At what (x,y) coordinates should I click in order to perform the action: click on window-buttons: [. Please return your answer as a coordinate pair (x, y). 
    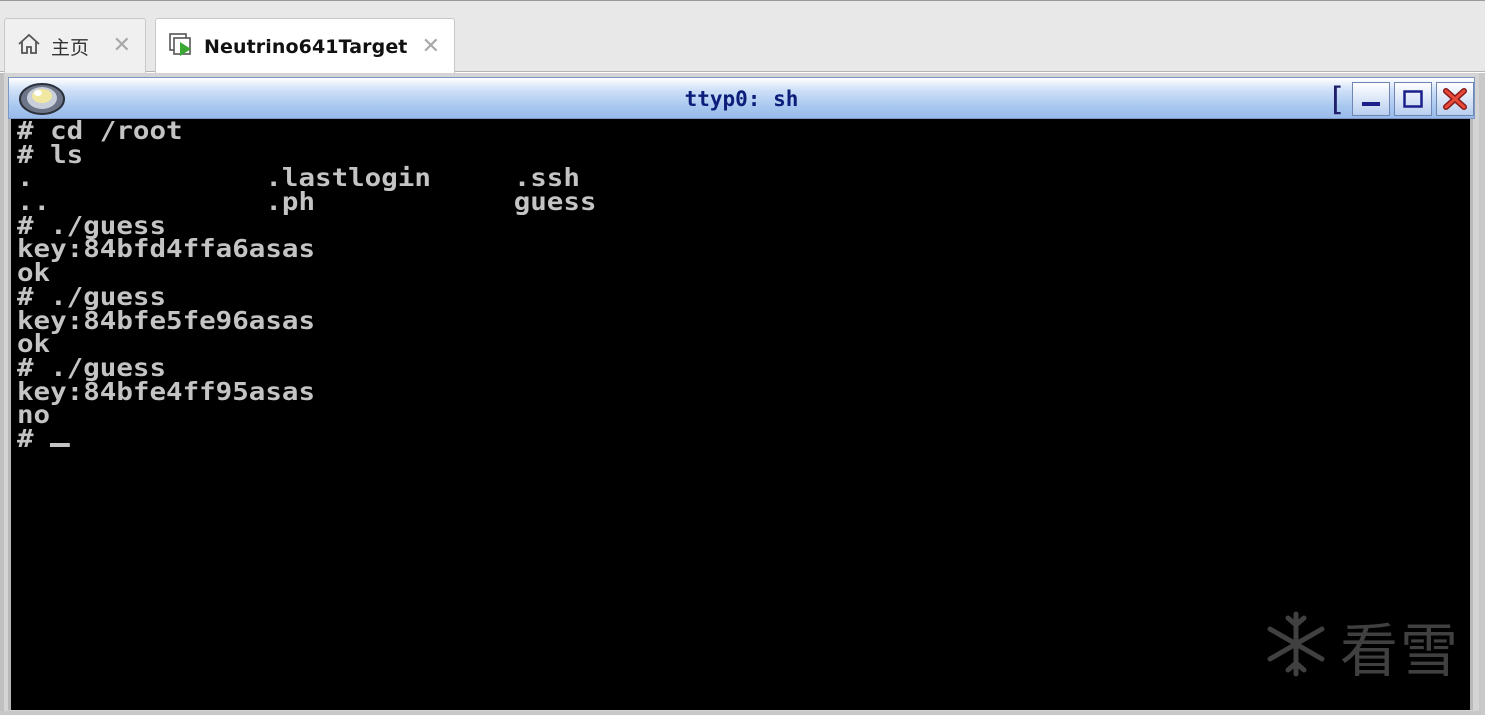
    Looking at the image, I should click on (1400, 99).